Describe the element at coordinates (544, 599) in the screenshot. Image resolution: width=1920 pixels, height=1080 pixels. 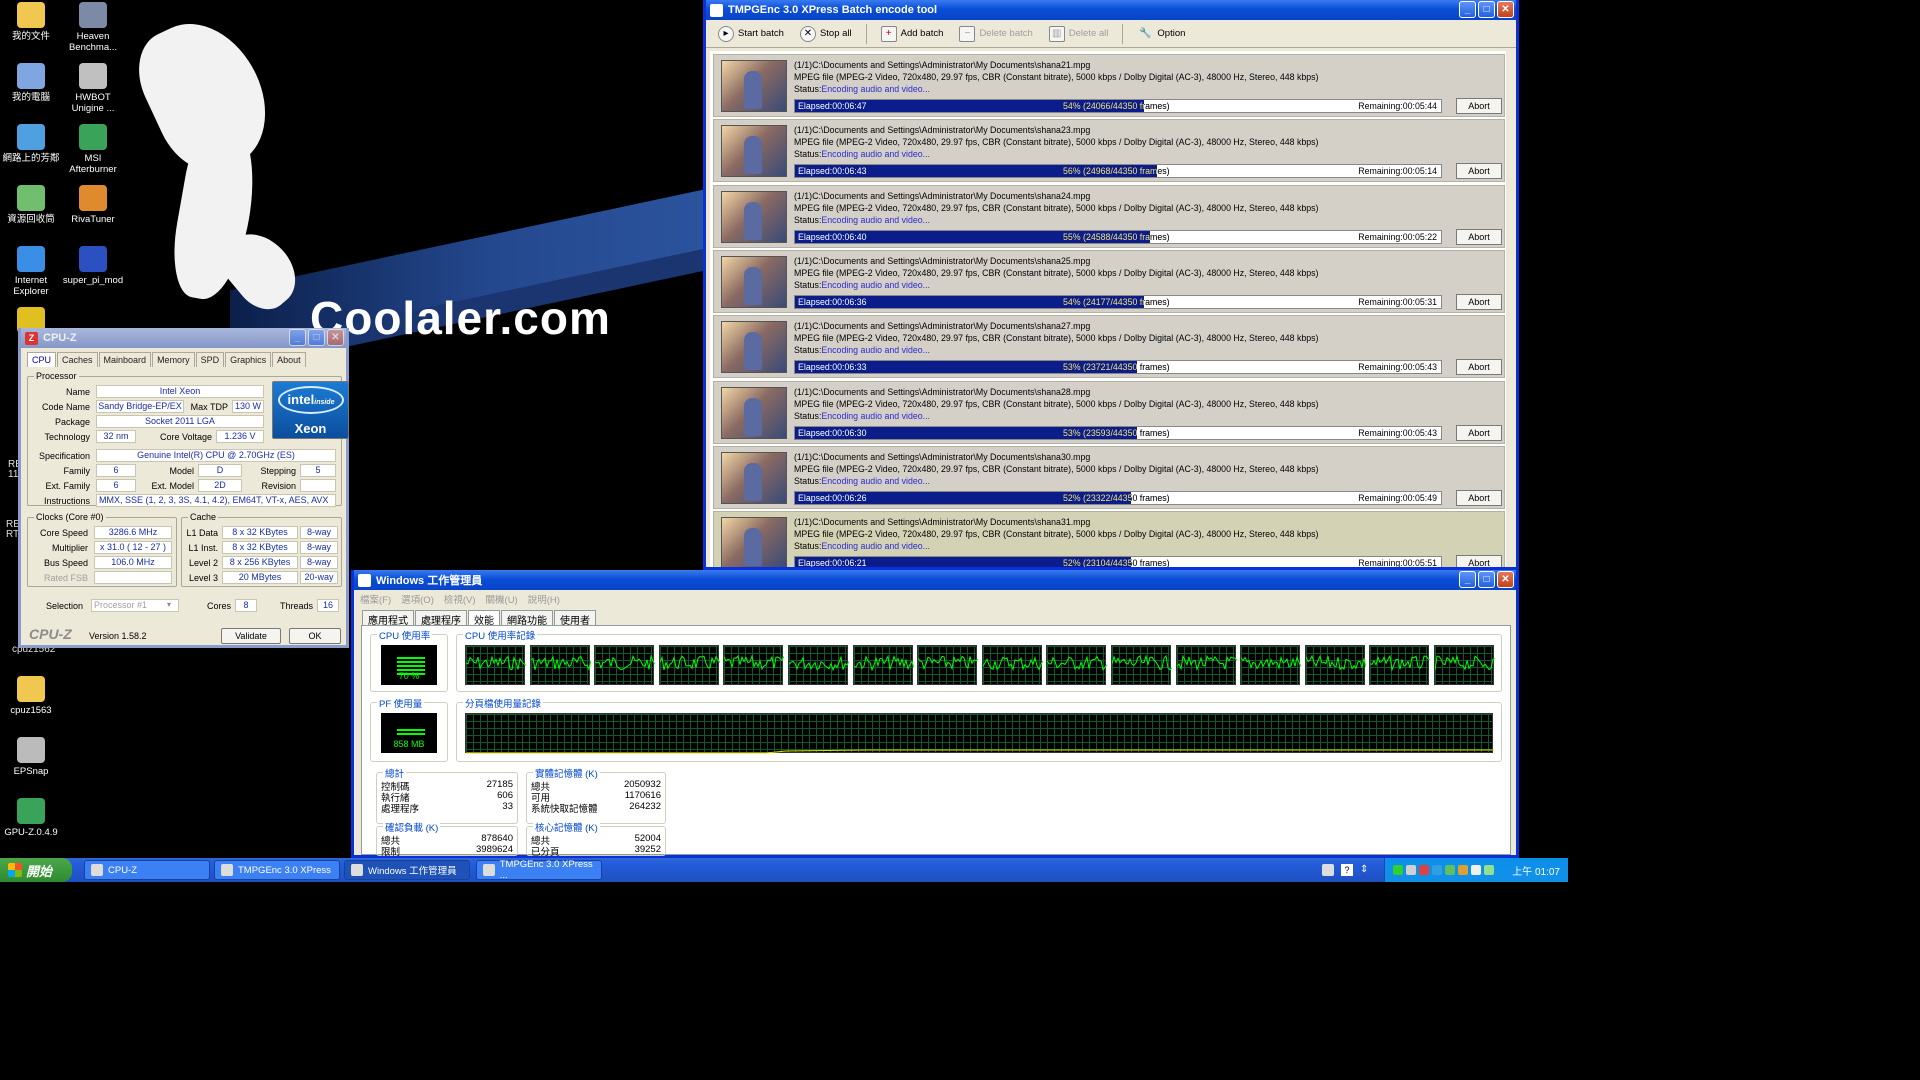
I see `menu-item: 說明(H)` at that location.